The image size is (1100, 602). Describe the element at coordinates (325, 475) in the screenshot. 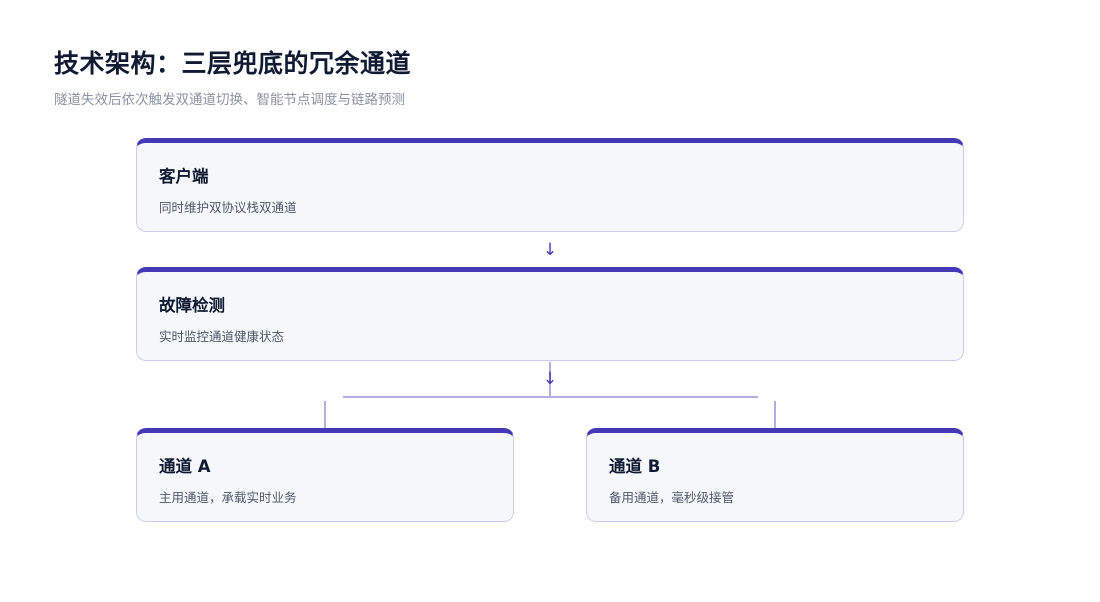

I see `channel-a-node: 通道 A 主用通道，承载实时业务` at that location.